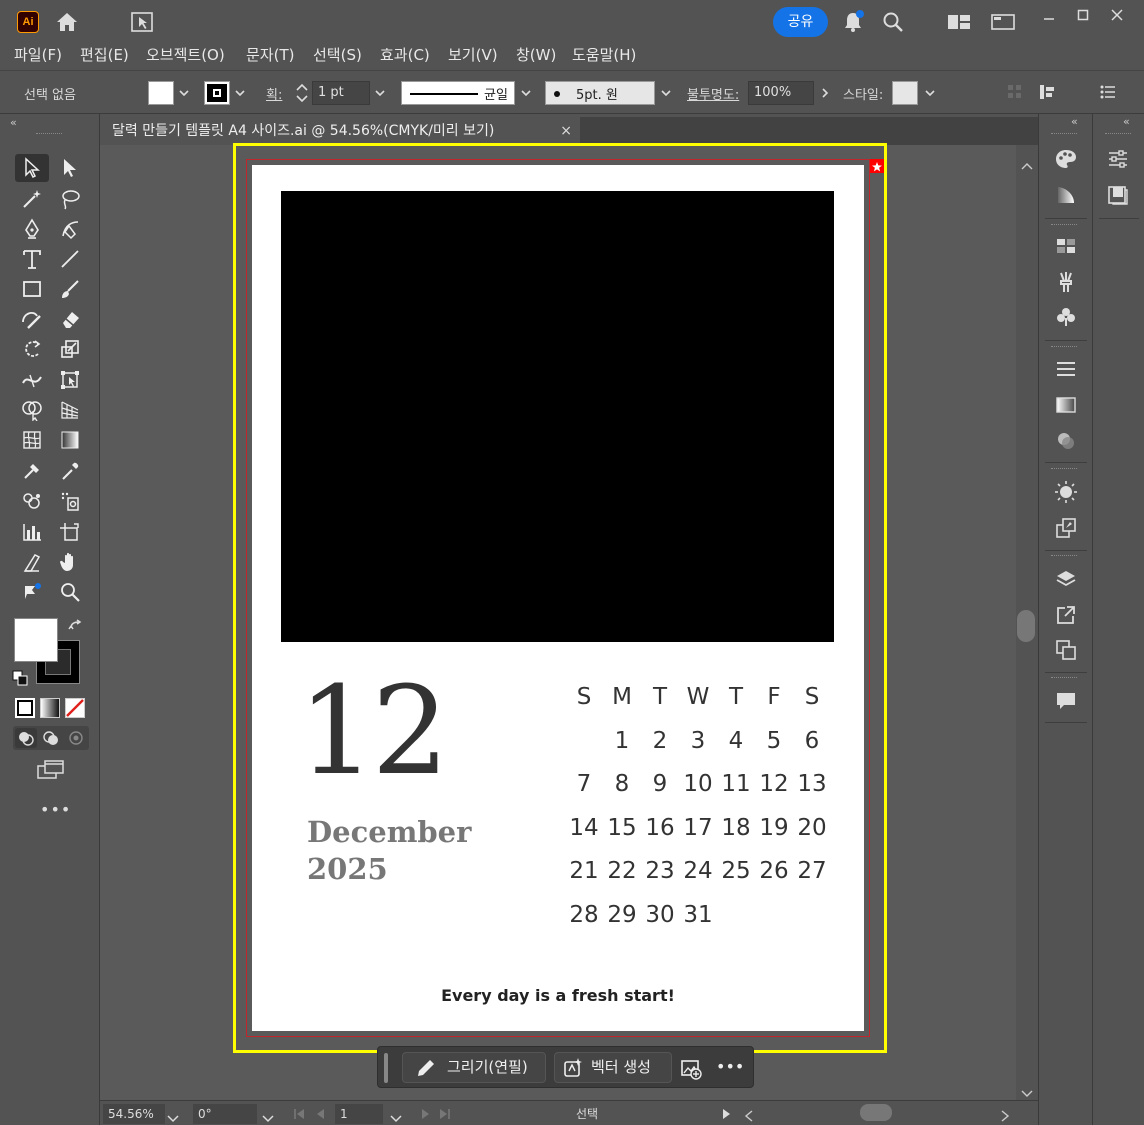 This screenshot has height=1125, width=1144. What do you see at coordinates (32, 532) in the screenshot?
I see `column-graph-tool-icon` at bounding box center [32, 532].